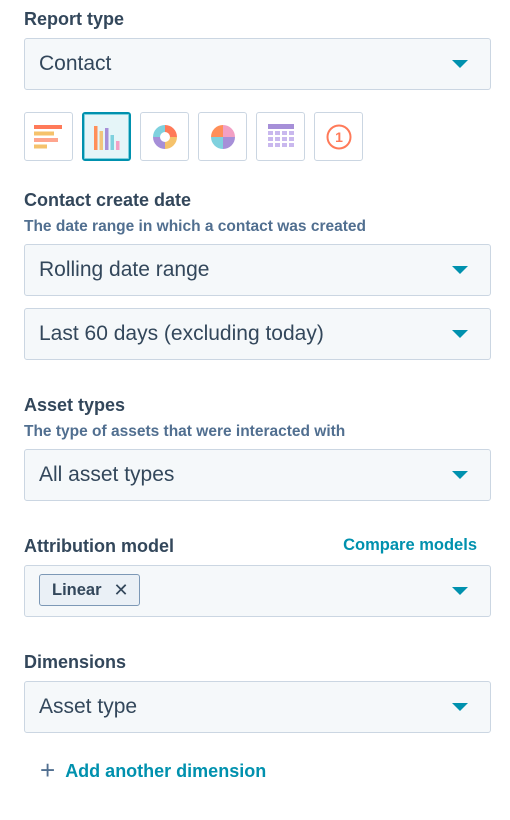  Describe the element at coordinates (121, 590) in the screenshot. I see `remove-tag-icon: ✕` at that location.